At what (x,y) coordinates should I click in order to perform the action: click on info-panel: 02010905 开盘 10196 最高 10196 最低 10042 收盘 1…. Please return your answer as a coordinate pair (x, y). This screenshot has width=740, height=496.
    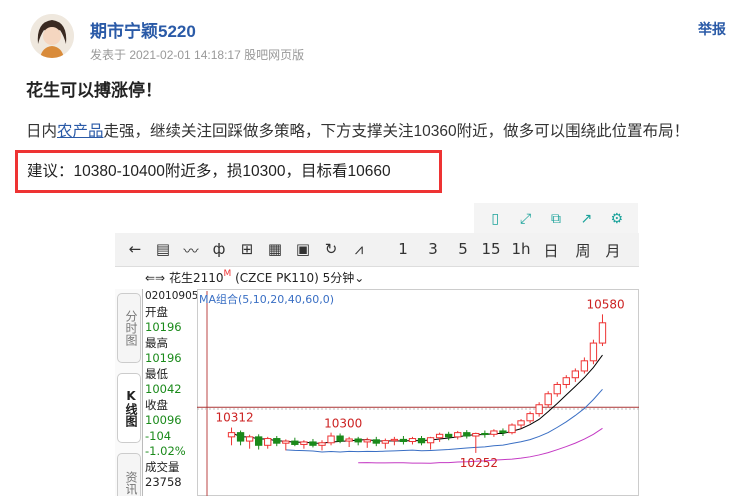
    Looking at the image, I should click on (171, 392).